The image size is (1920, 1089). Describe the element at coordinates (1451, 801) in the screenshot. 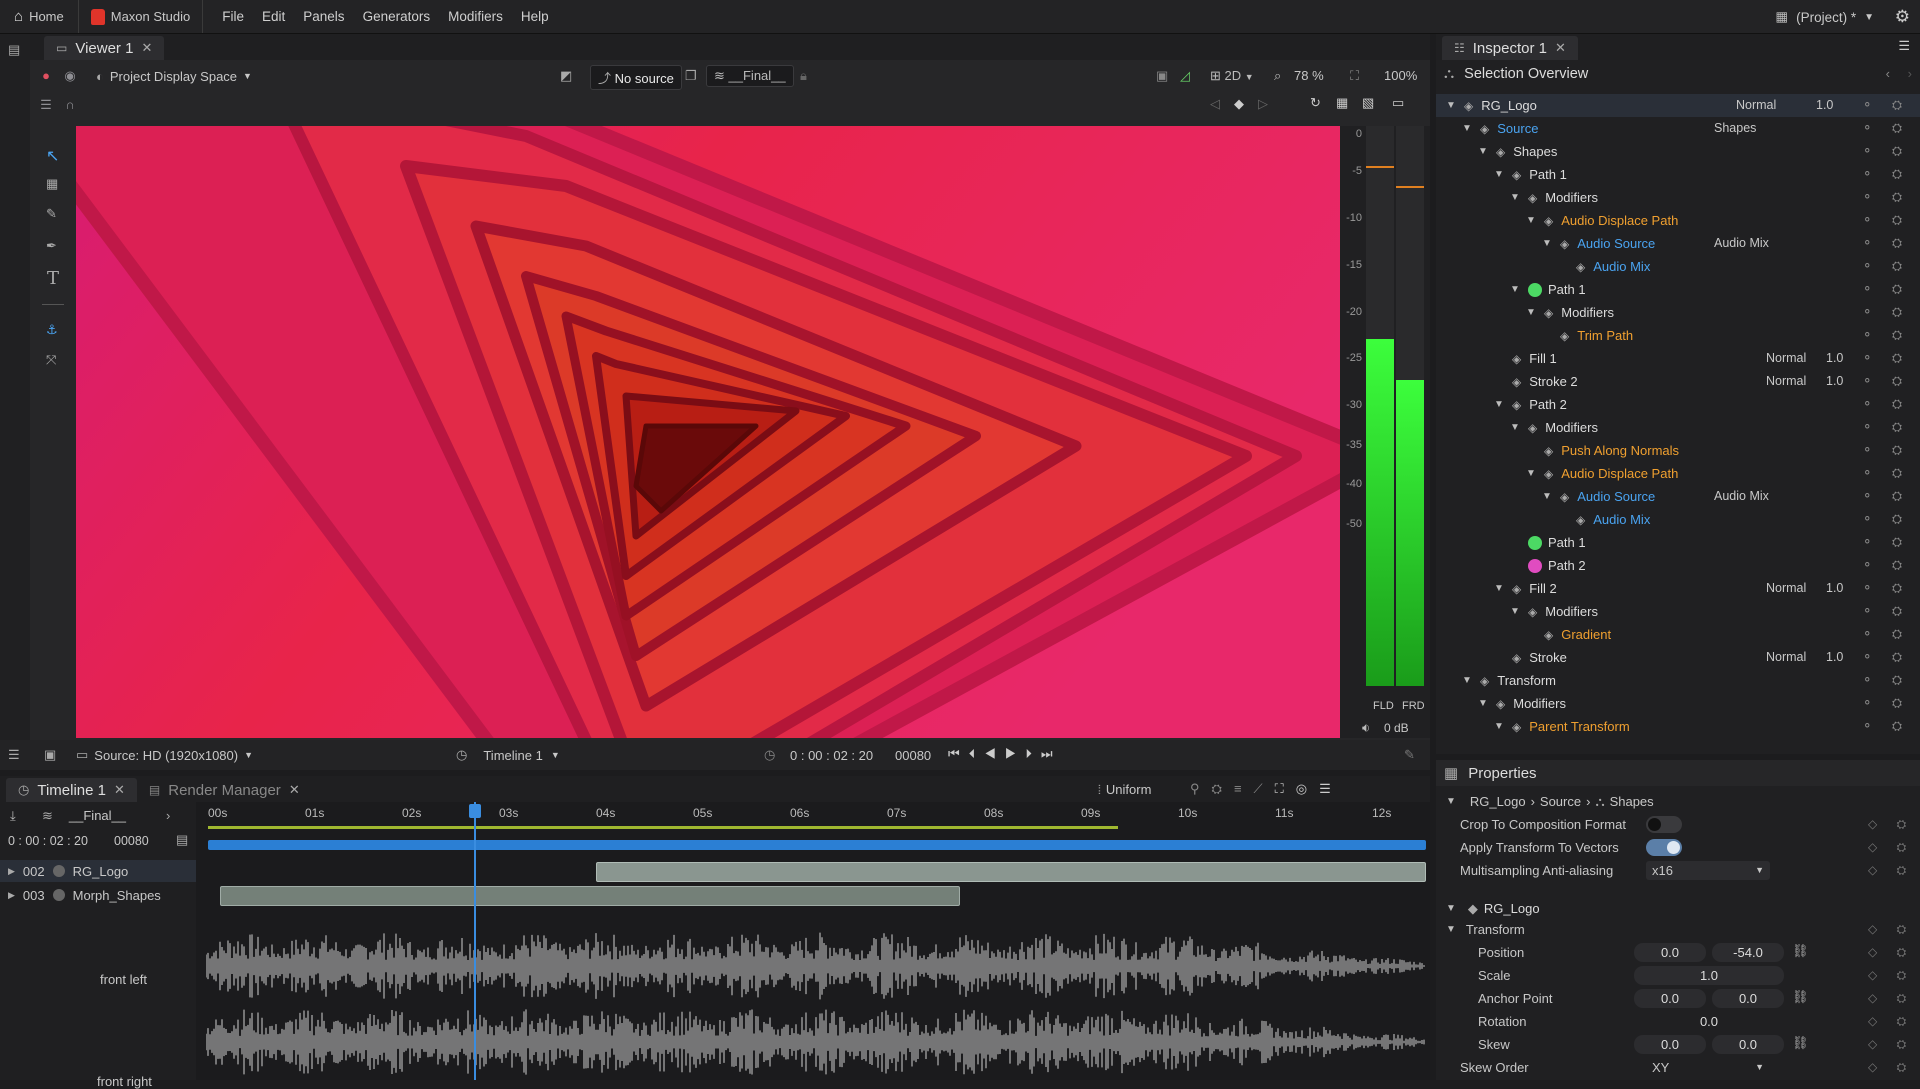

I see `collapse-icon: ▼` at that location.